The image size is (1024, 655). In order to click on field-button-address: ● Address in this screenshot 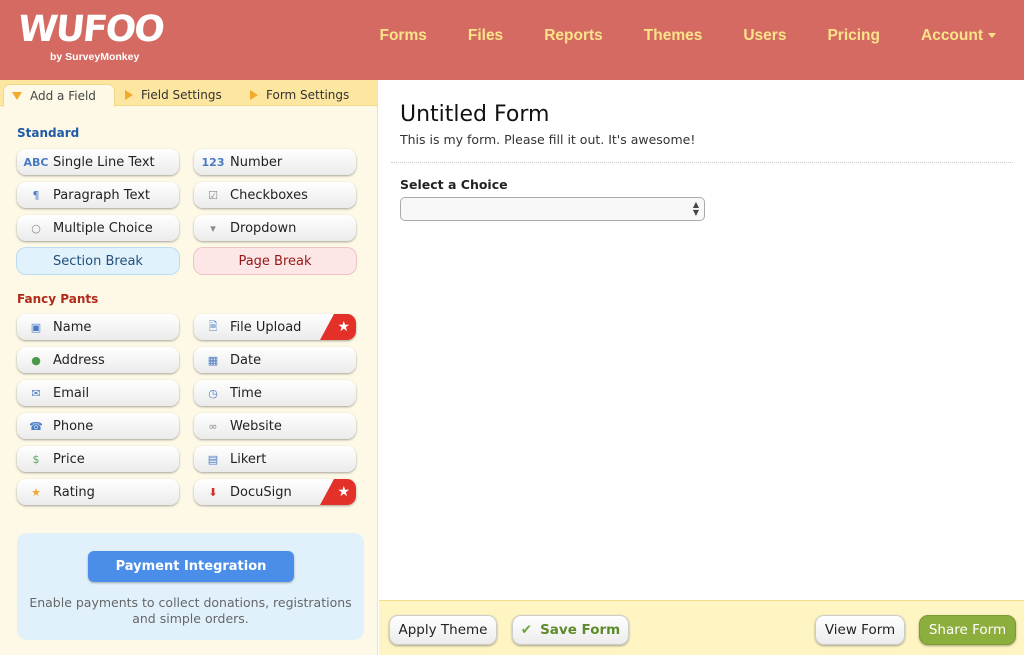, I will do `click(98, 360)`.